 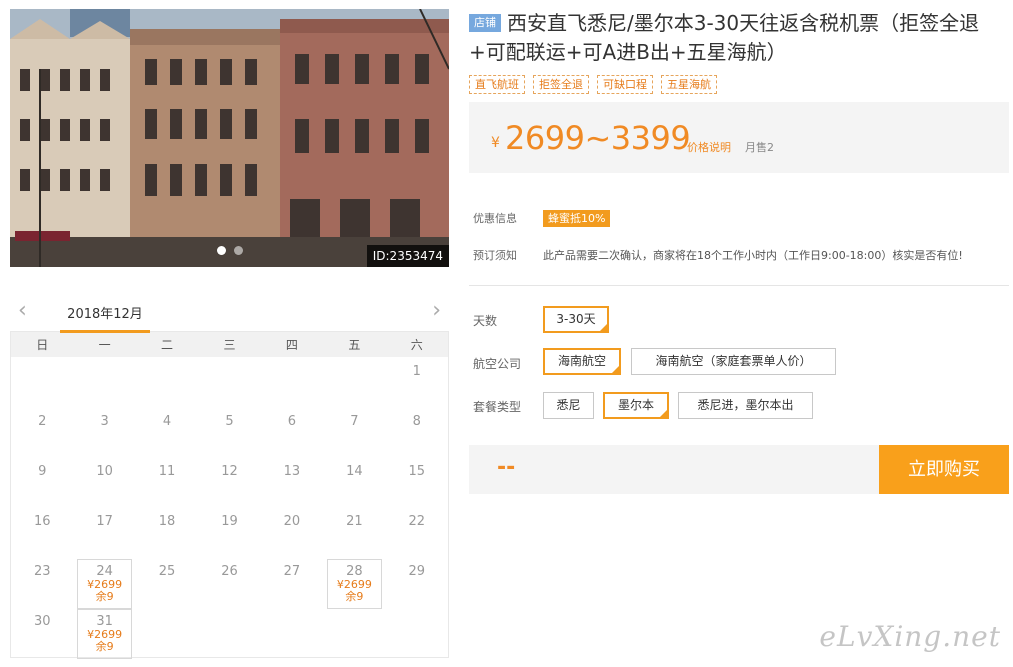 I want to click on weekday-label: 三, so click(x=229, y=345).